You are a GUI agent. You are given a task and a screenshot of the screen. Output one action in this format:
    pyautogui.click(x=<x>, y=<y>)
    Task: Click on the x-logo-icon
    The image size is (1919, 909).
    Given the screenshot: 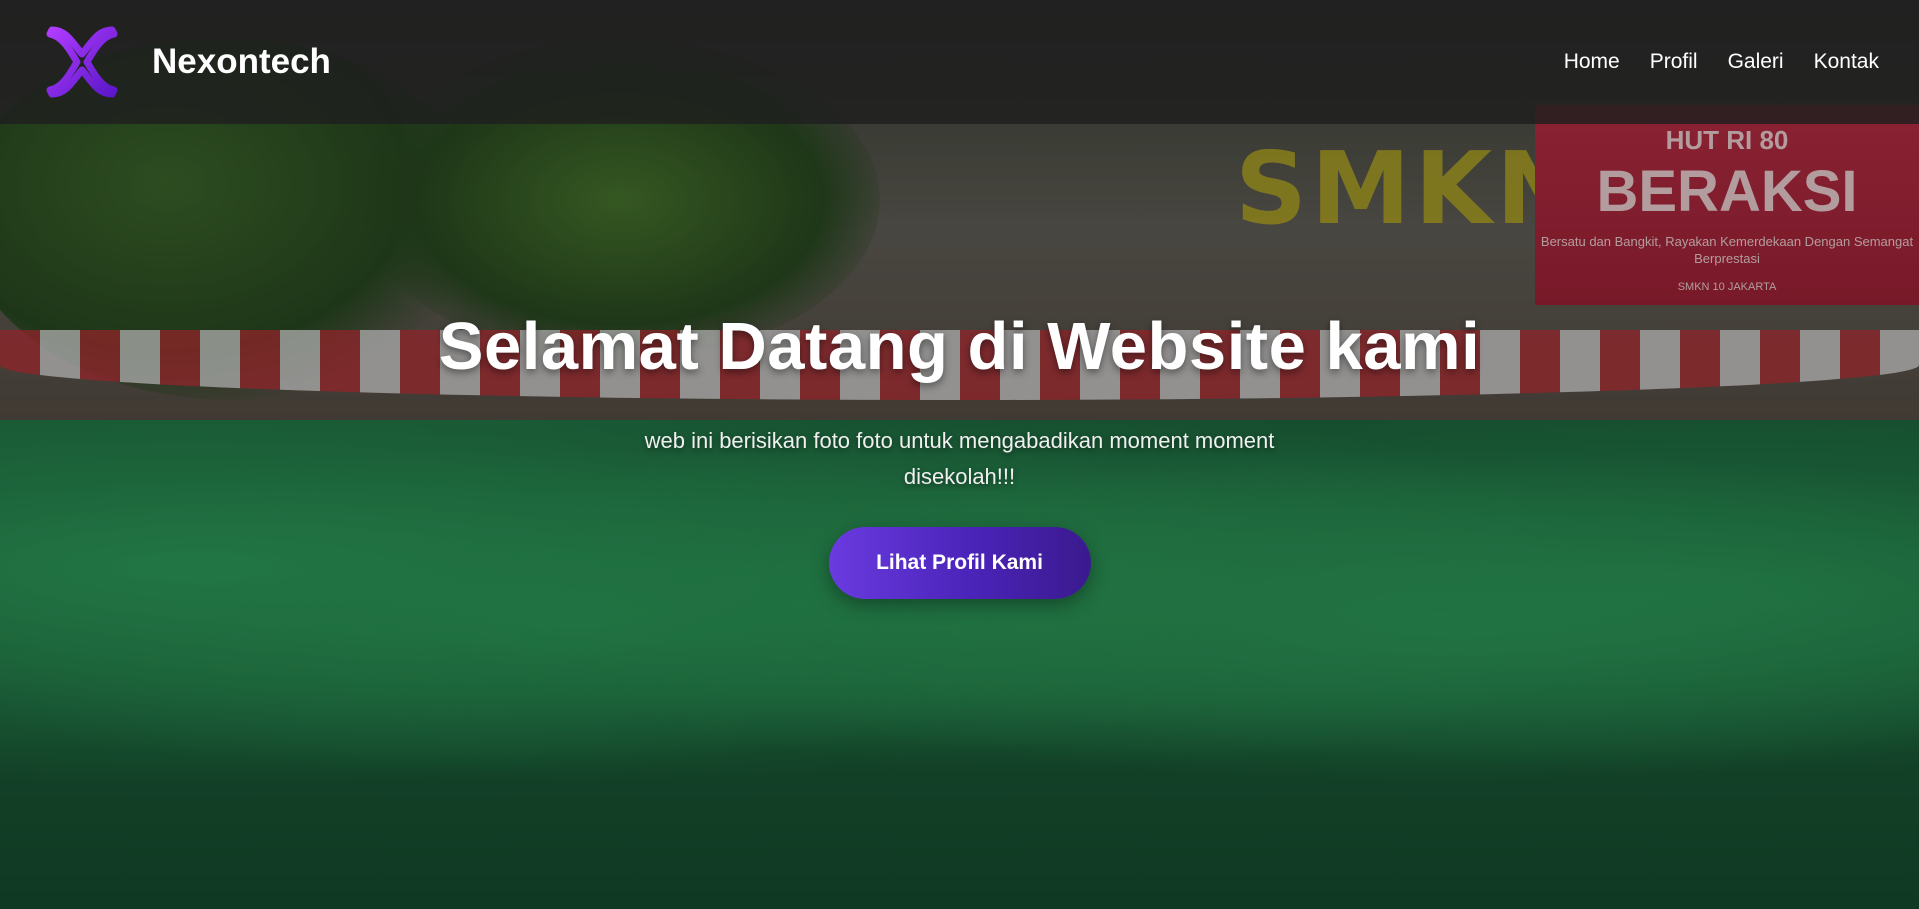 What is the action you would take?
    pyautogui.click(x=82, y=62)
    